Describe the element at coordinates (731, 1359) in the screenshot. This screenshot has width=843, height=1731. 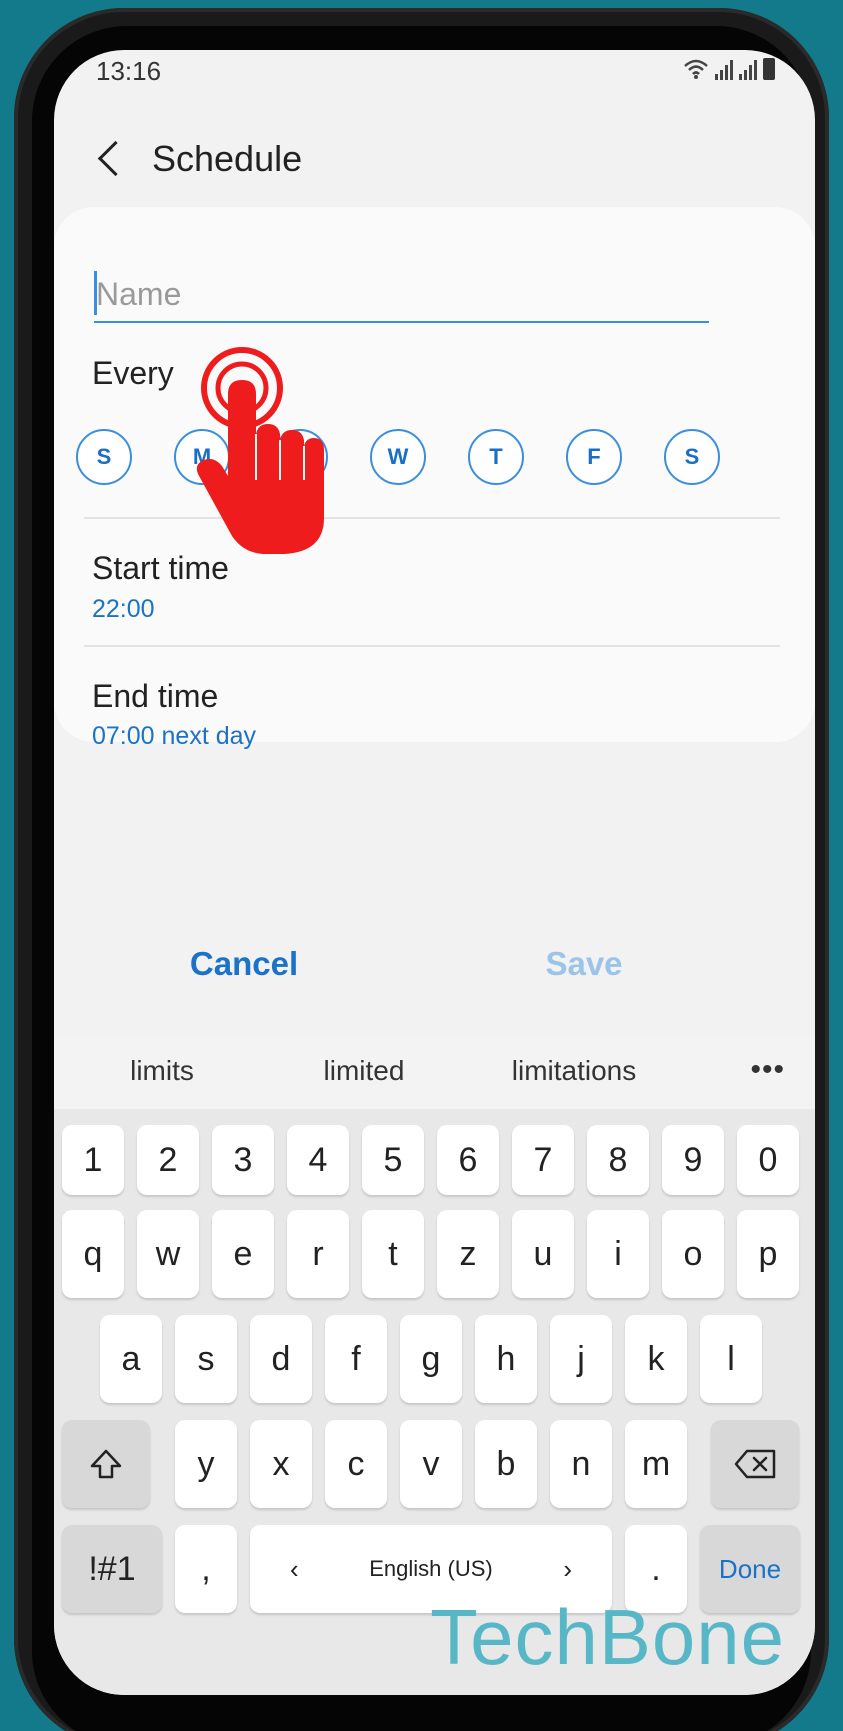
I see `key: l` at that location.